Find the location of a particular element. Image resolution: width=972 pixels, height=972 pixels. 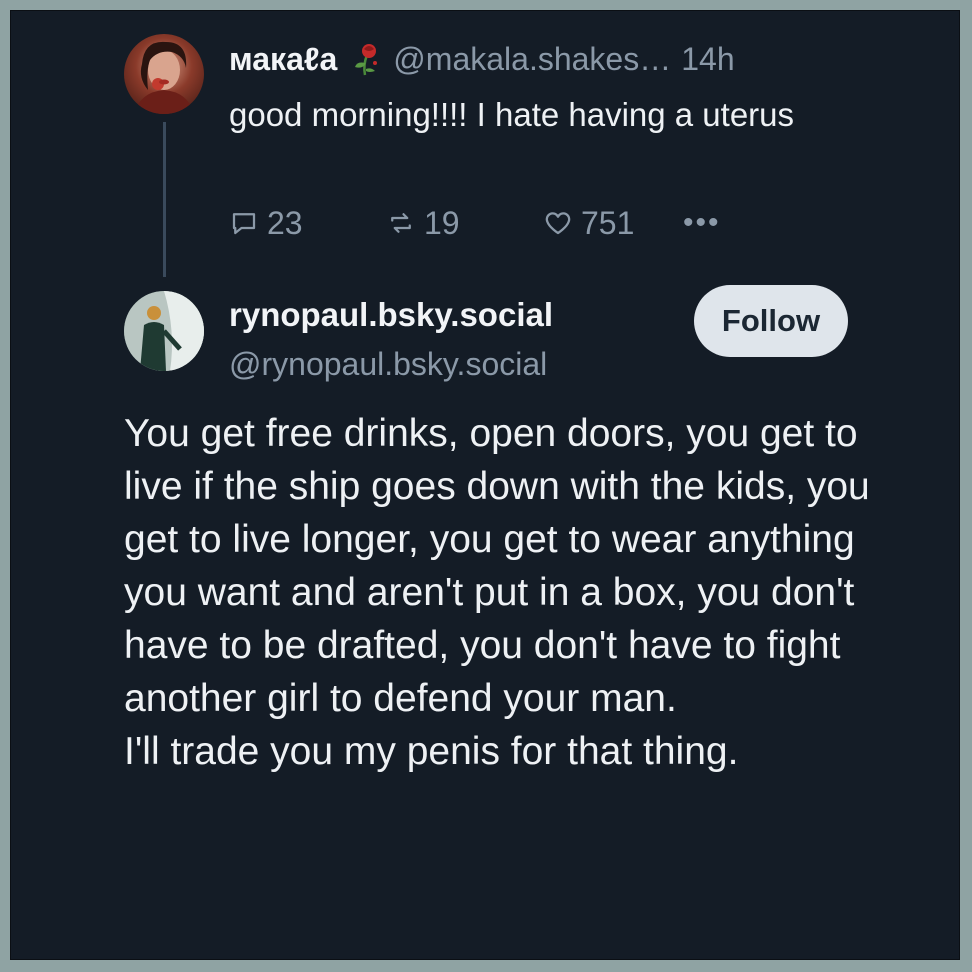

illustrated-figure-icon is located at coordinates (164, 331).